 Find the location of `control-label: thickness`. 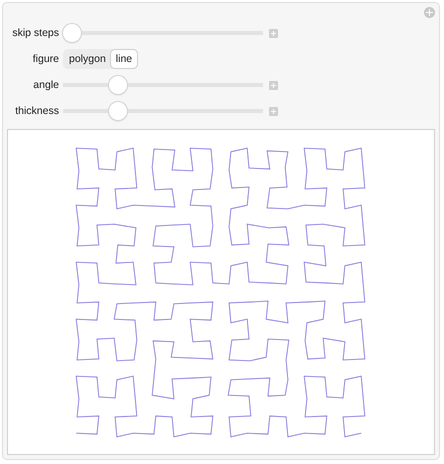

control-label: thickness is located at coordinates (37, 111).